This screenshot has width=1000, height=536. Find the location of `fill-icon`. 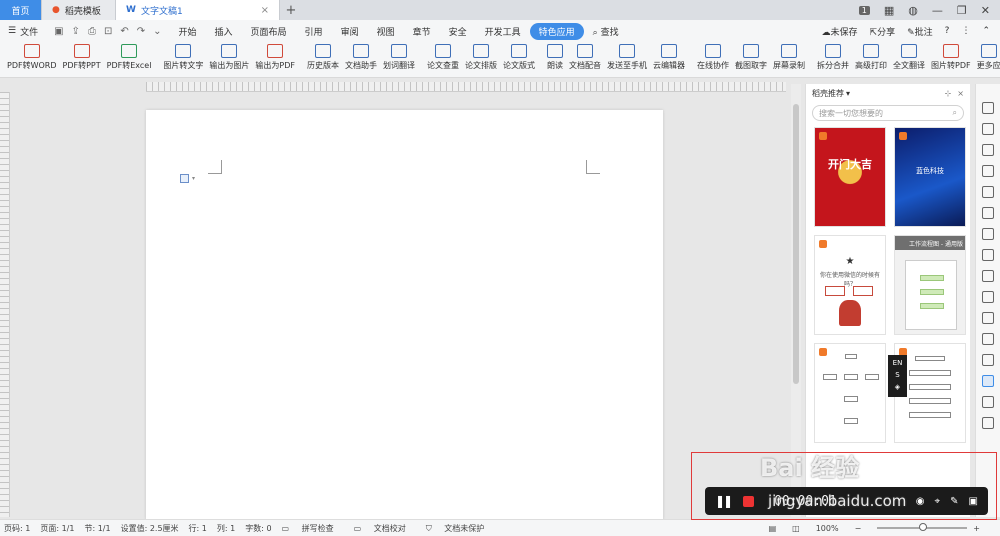

fill-icon is located at coordinates (988, 192).